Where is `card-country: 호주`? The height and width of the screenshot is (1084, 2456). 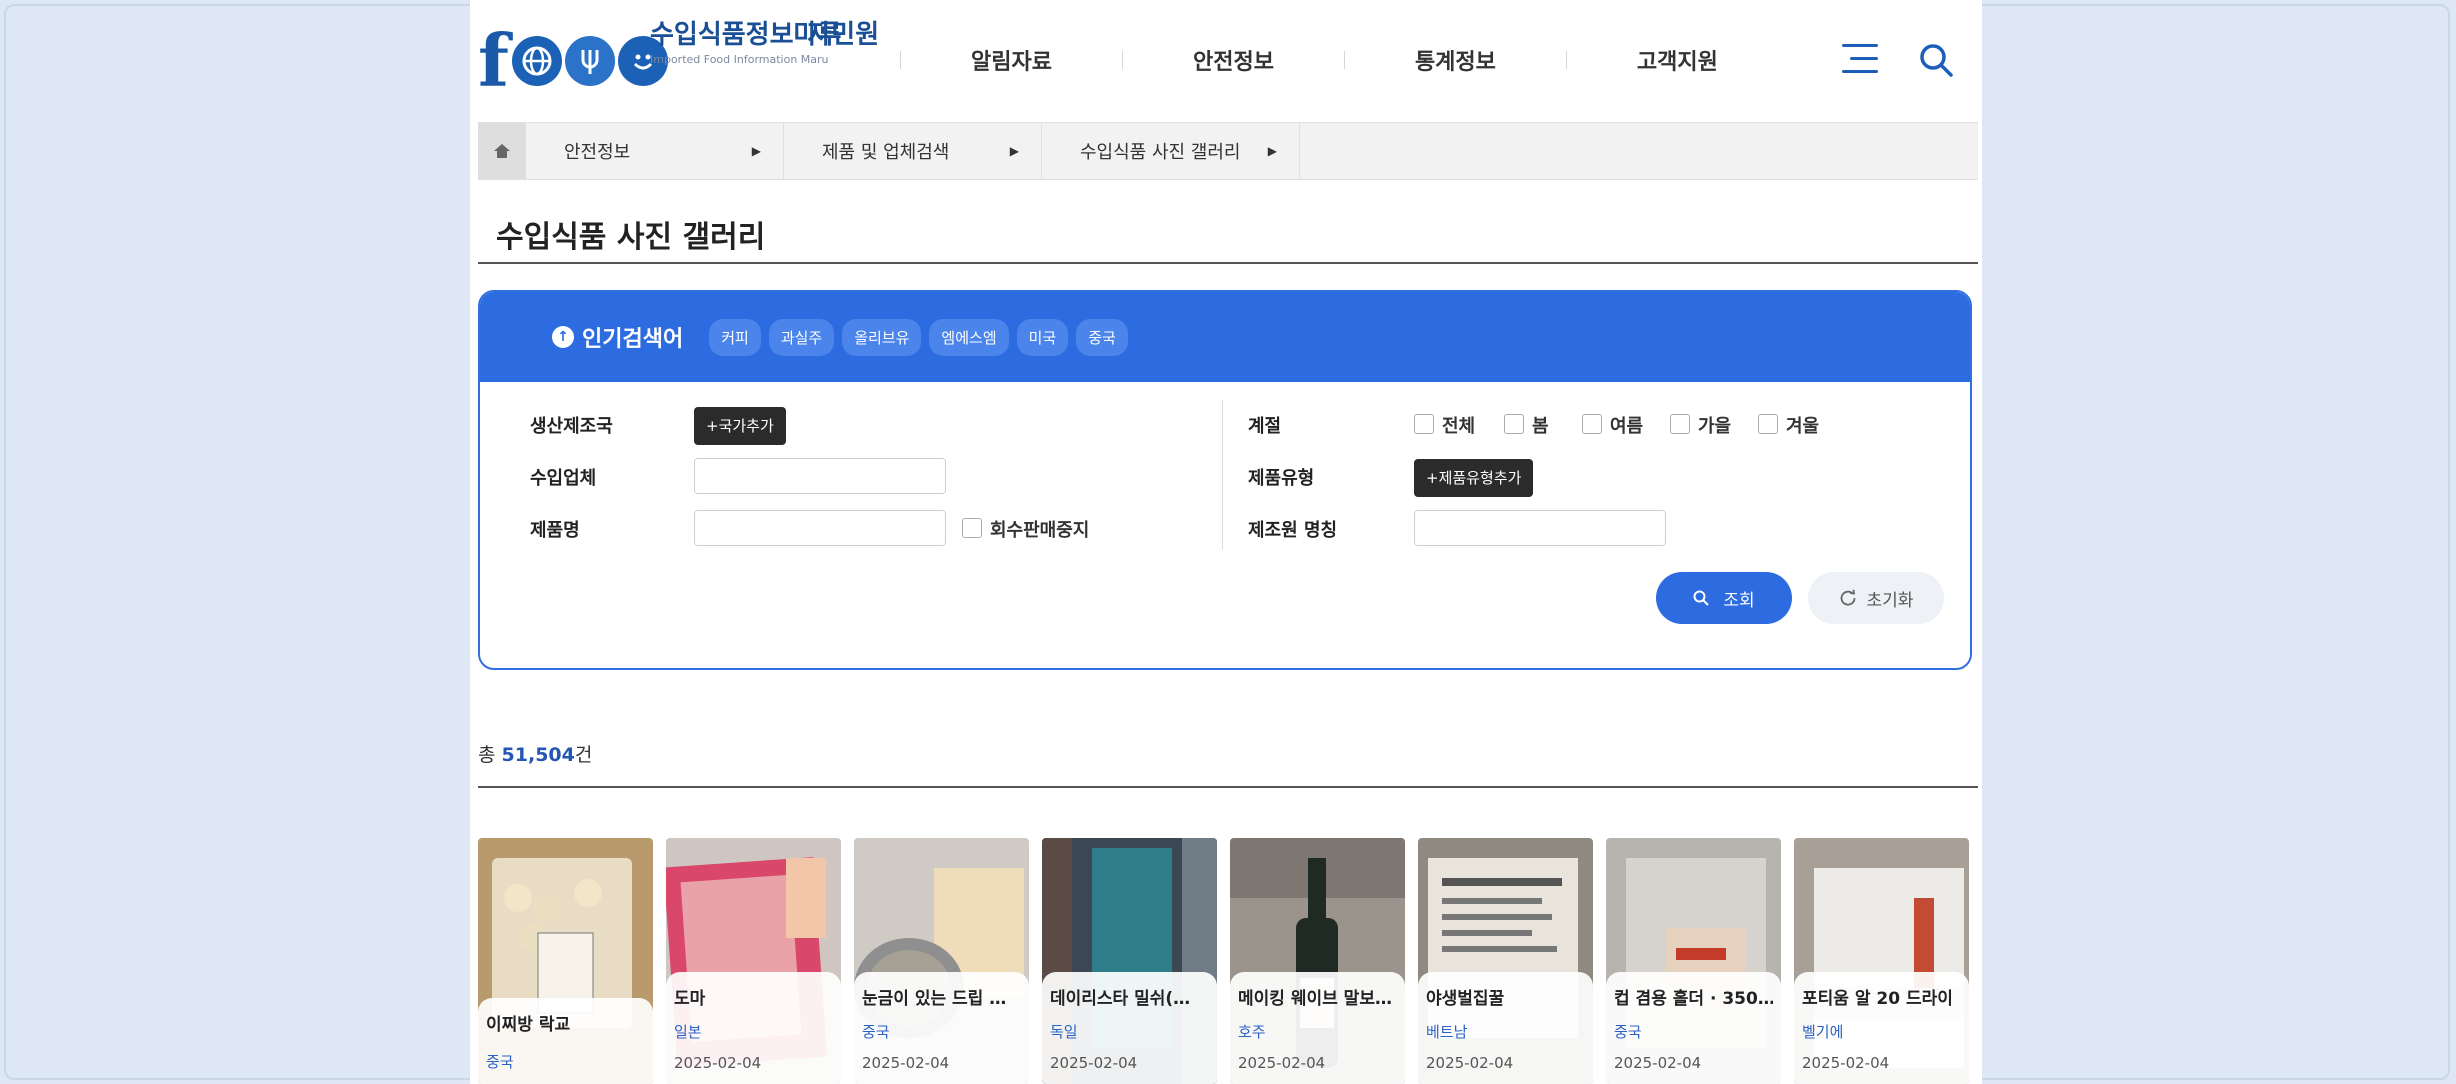
card-country: 호주 is located at coordinates (1252, 1032).